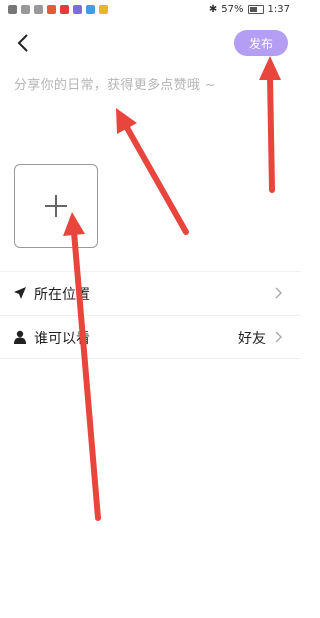 The image size is (320, 618). Describe the element at coordinates (12, 9) in the screenshot. I see `hd-icon` at that location.